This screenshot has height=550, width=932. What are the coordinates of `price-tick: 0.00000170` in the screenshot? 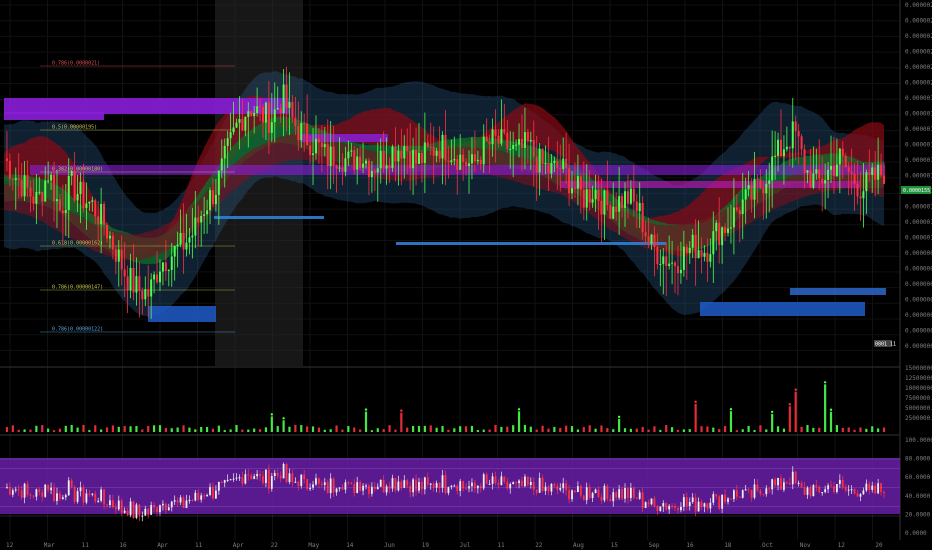 It's located at (918, 129).